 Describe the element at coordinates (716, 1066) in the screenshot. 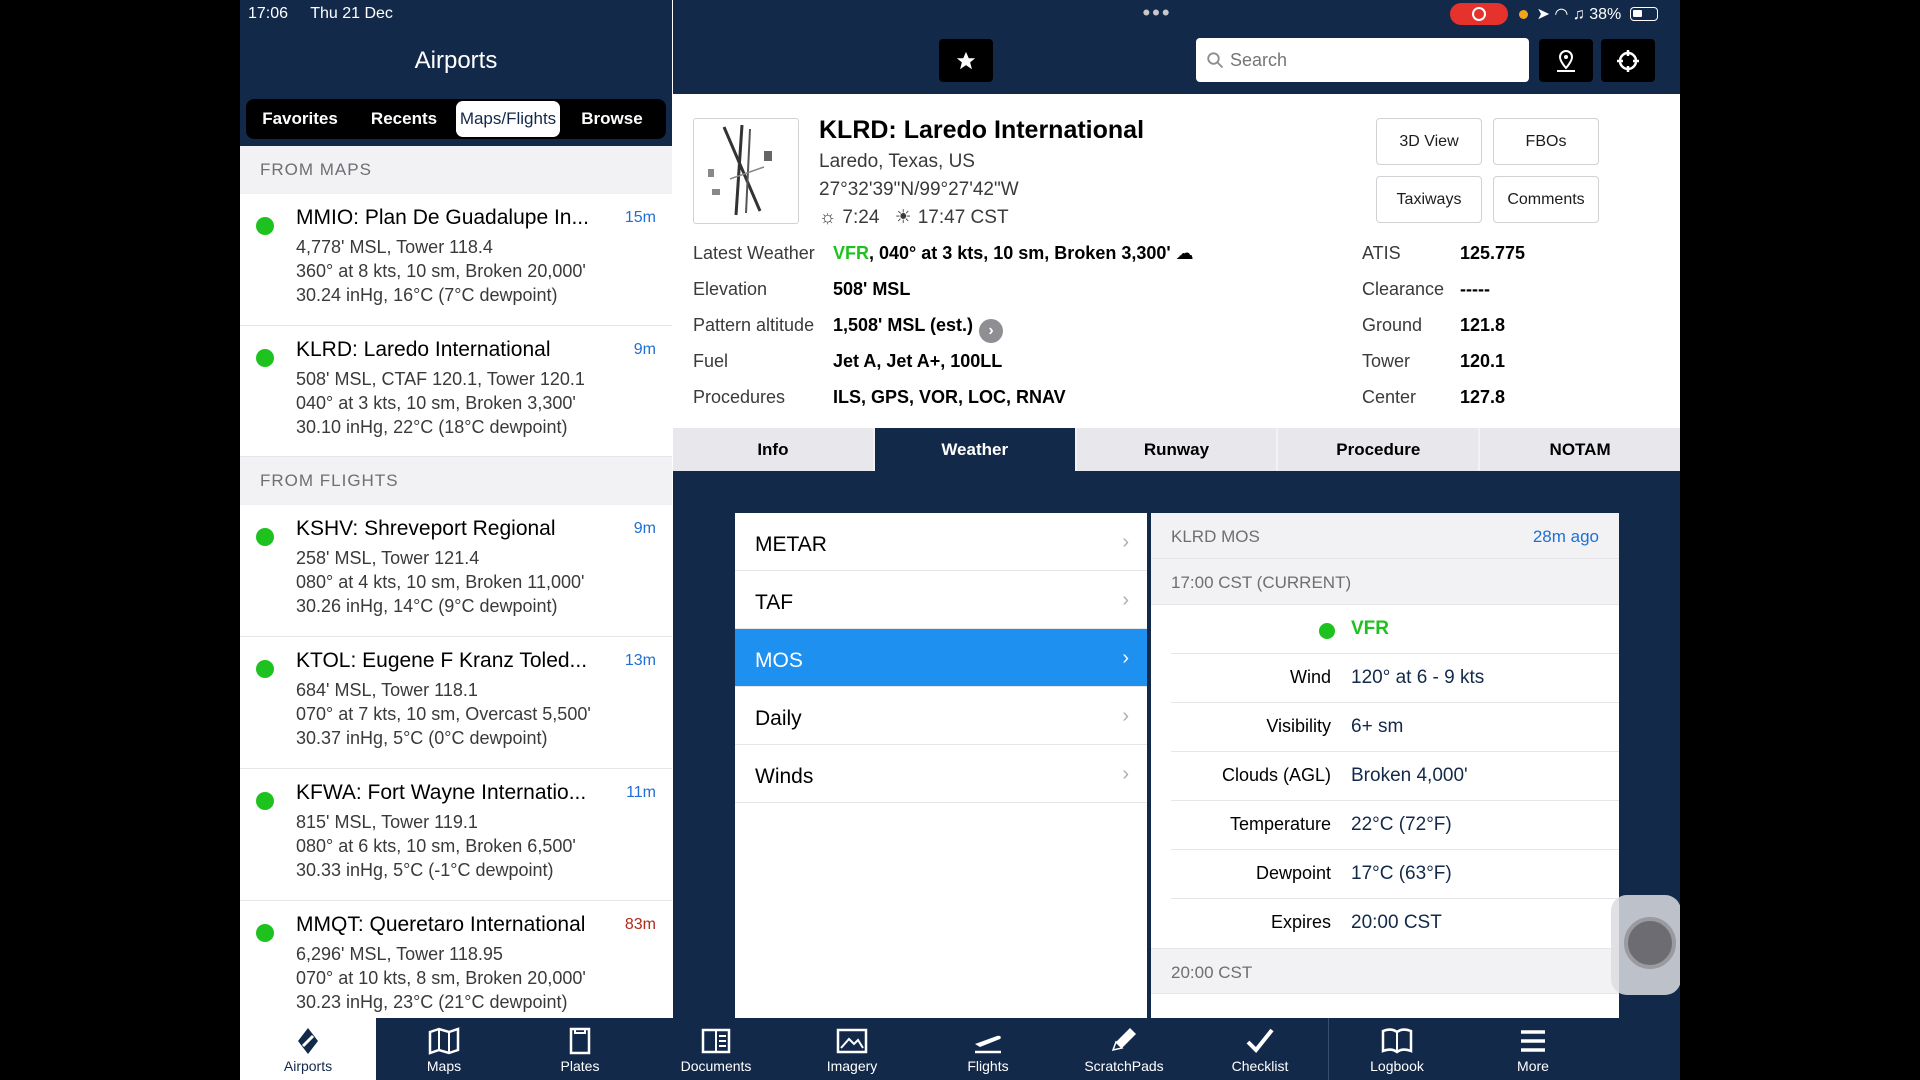

I see `toolbar-label: Documents` at that location.